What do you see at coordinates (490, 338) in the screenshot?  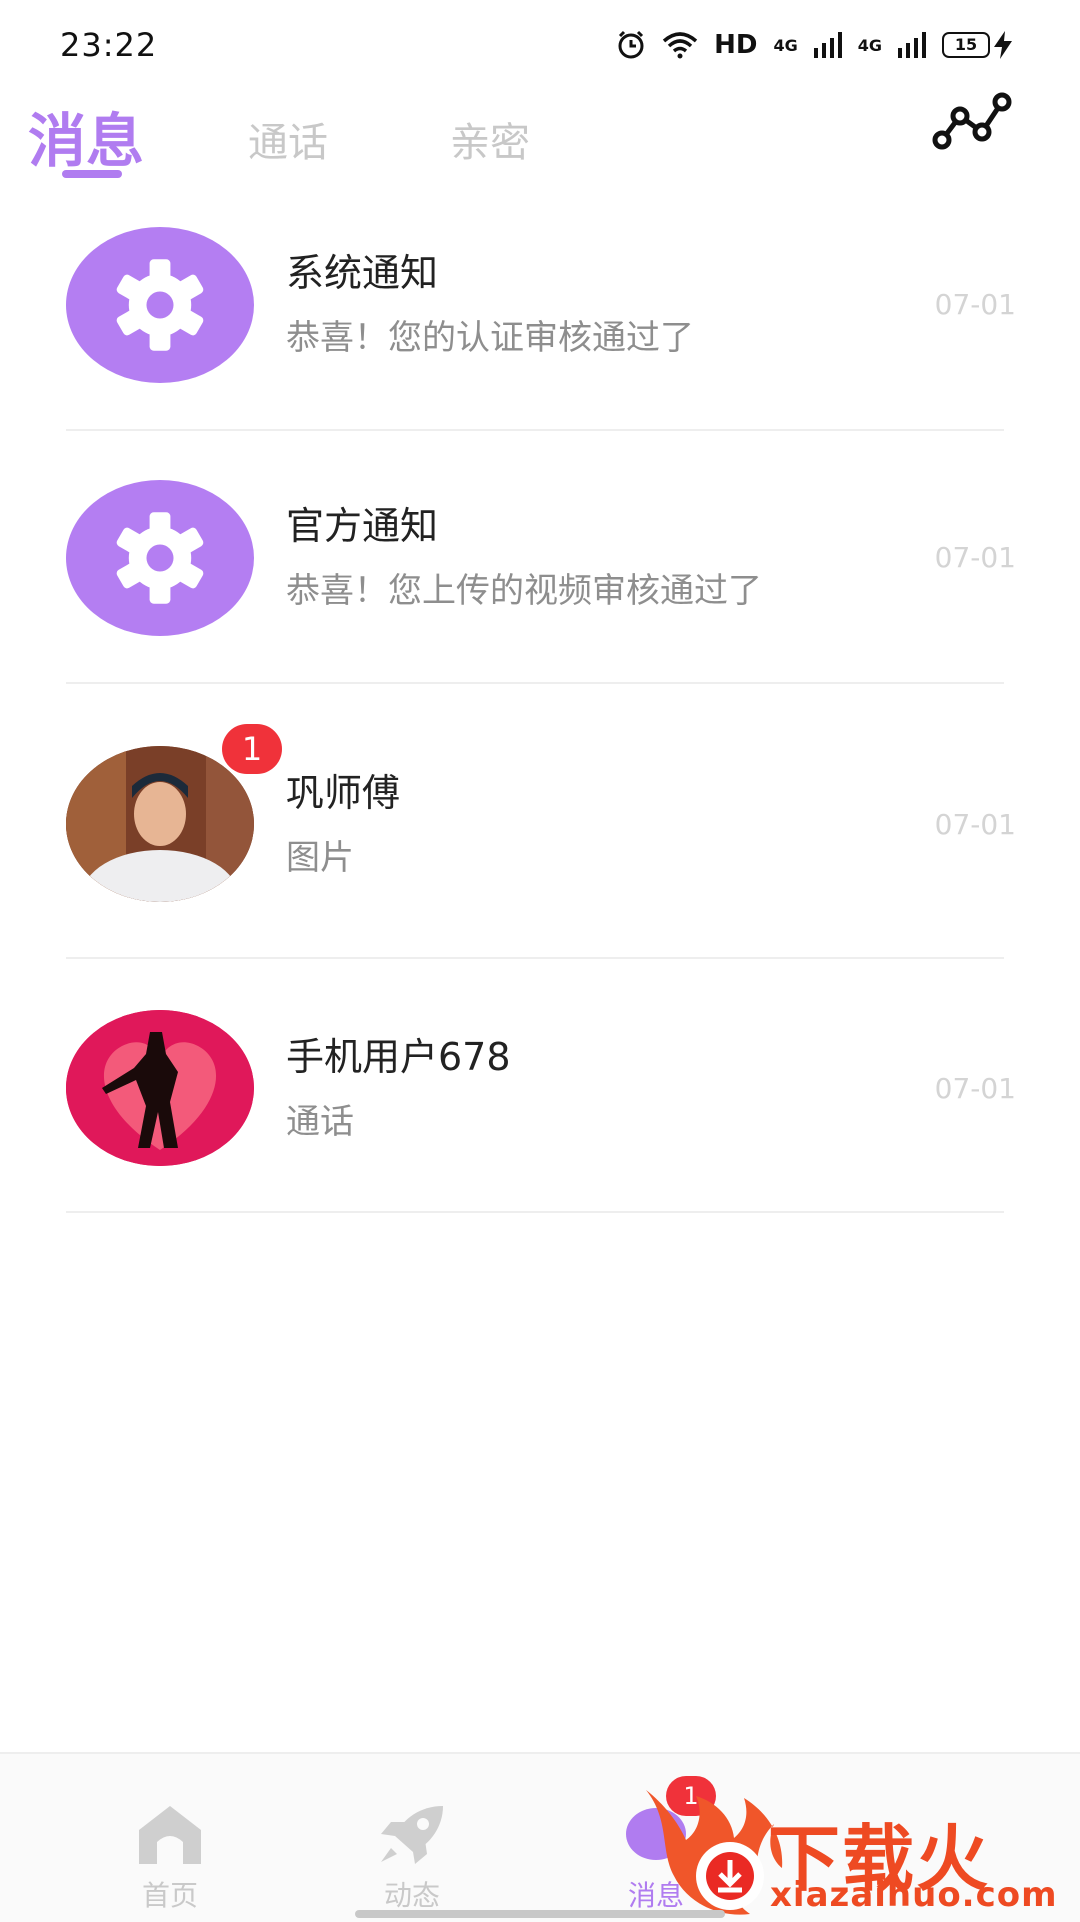 I see `conversation-preview: 恭喜！您的认证审核通过了` at bounding box center [490, 338].